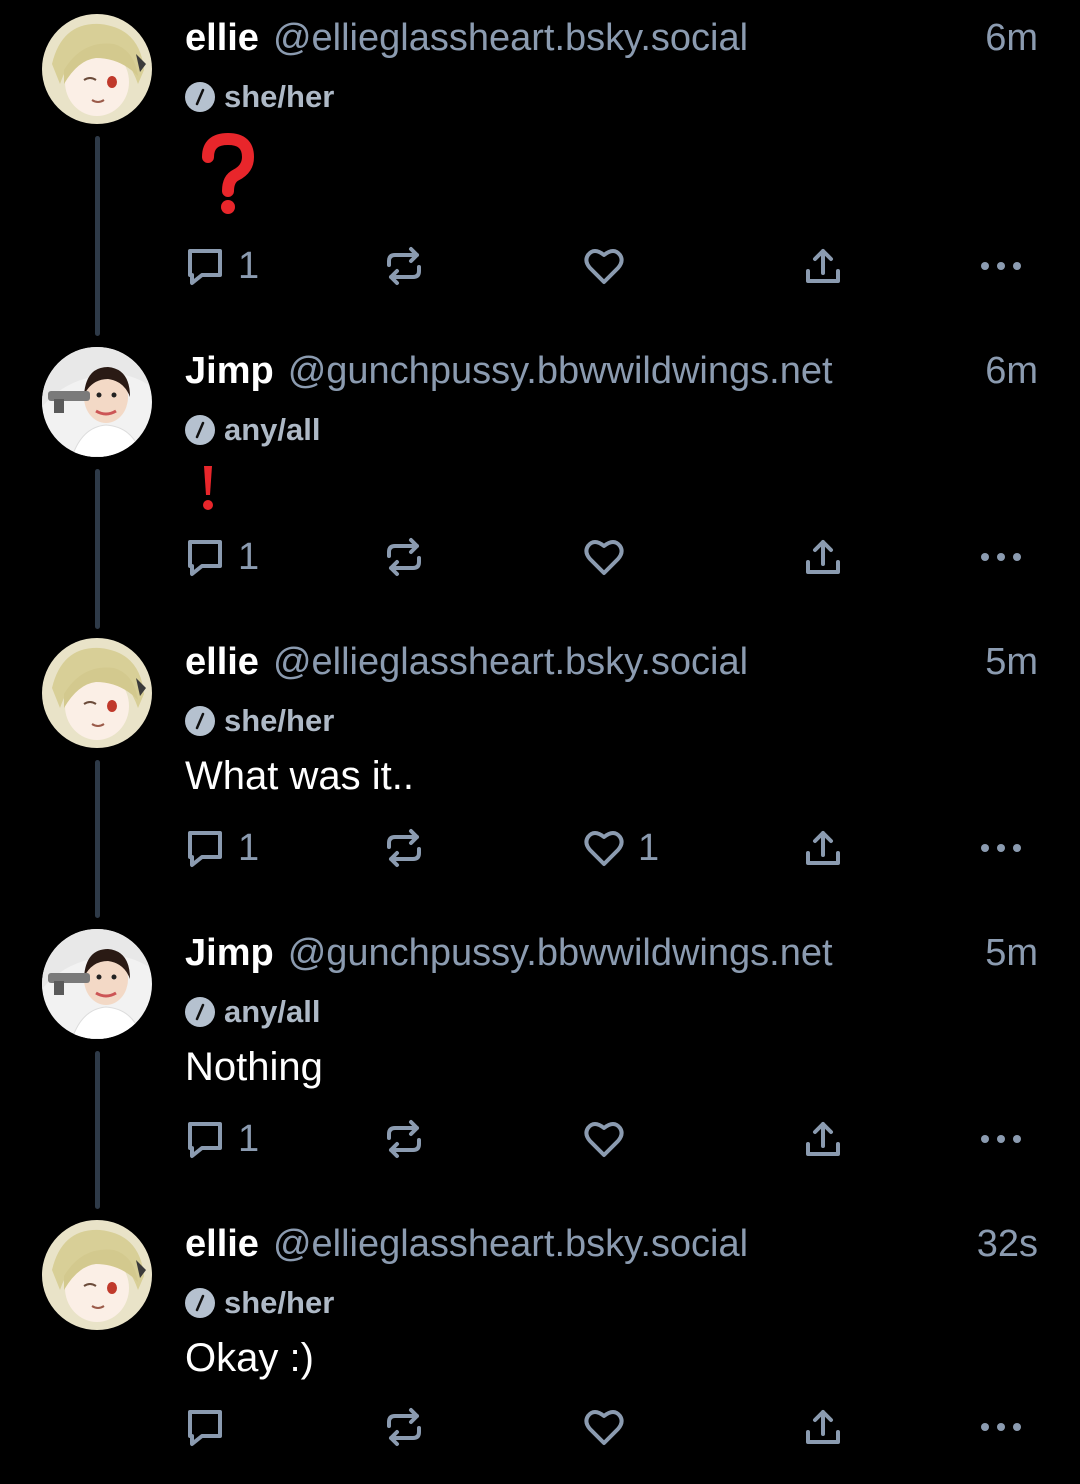 The height and width of the screenshot is (1484, 1080). Describe the element at coordinates (1007, 1244) in the screenshot. I see `timestamp: 32s` at that location.